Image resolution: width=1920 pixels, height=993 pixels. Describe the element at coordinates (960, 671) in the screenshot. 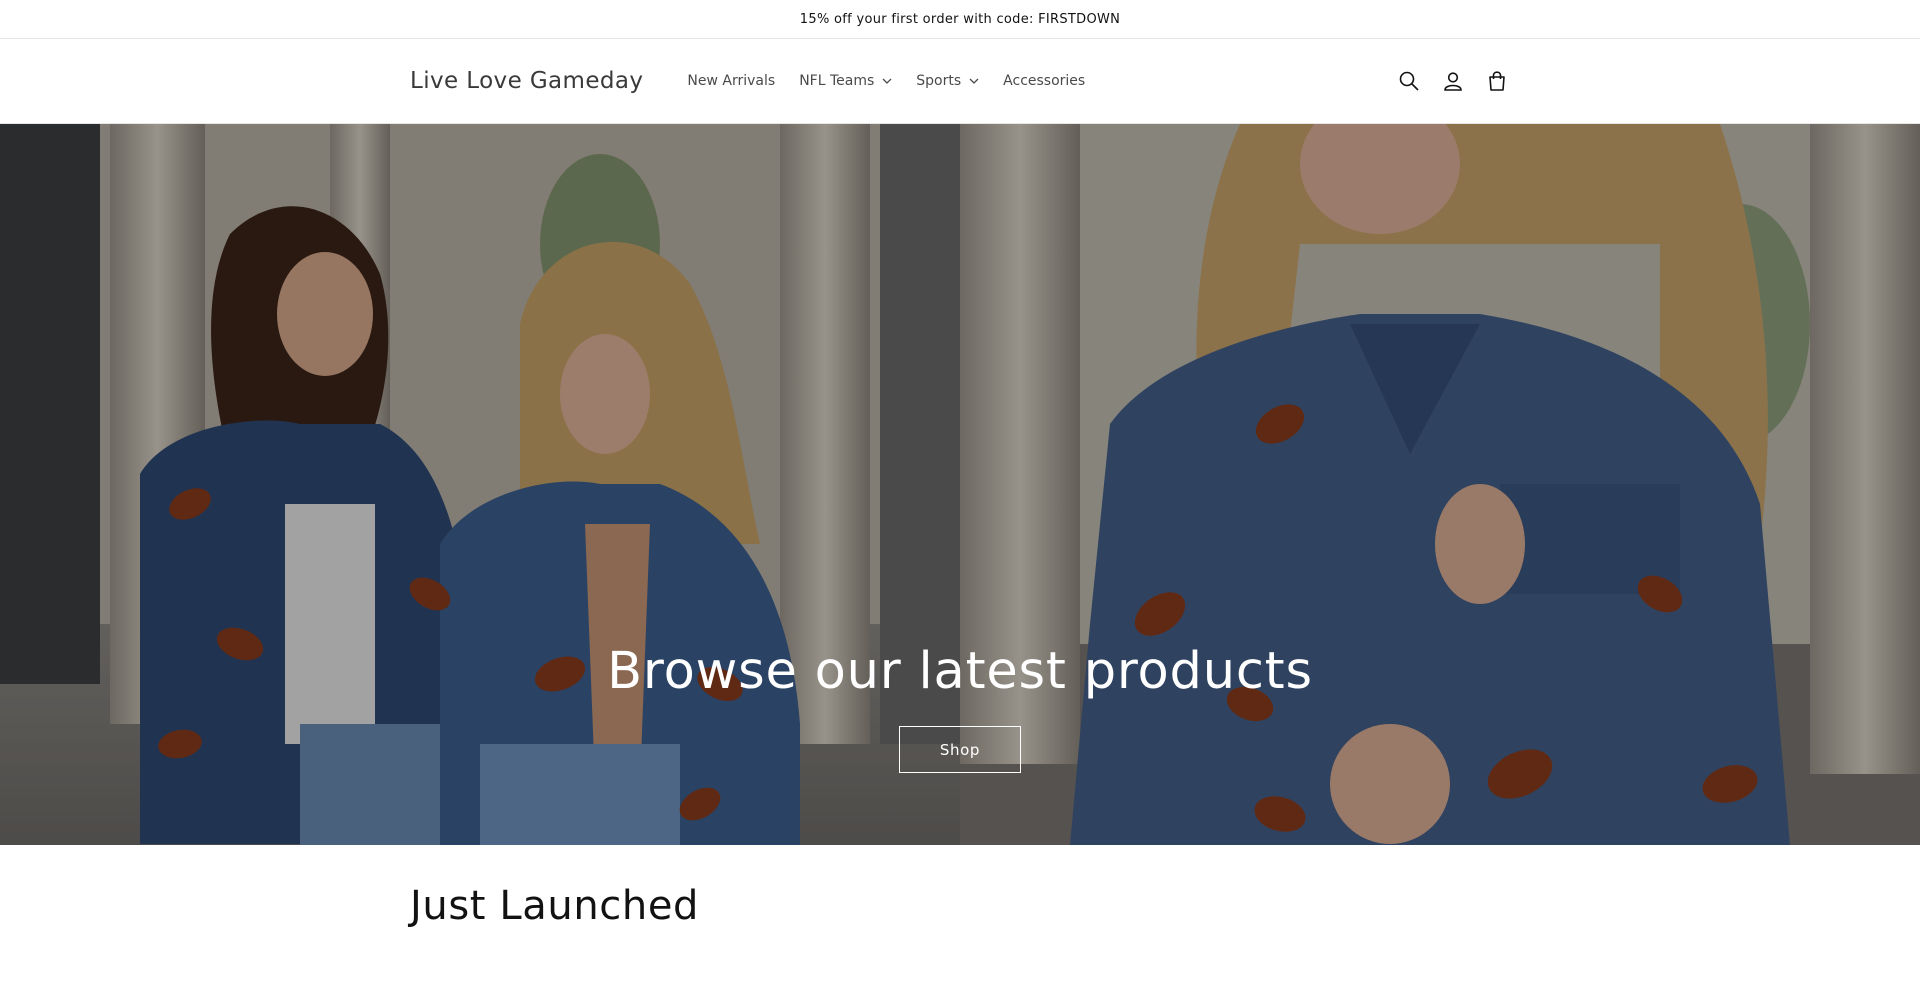

I see `hero-title: Browse our latest products` at that location.